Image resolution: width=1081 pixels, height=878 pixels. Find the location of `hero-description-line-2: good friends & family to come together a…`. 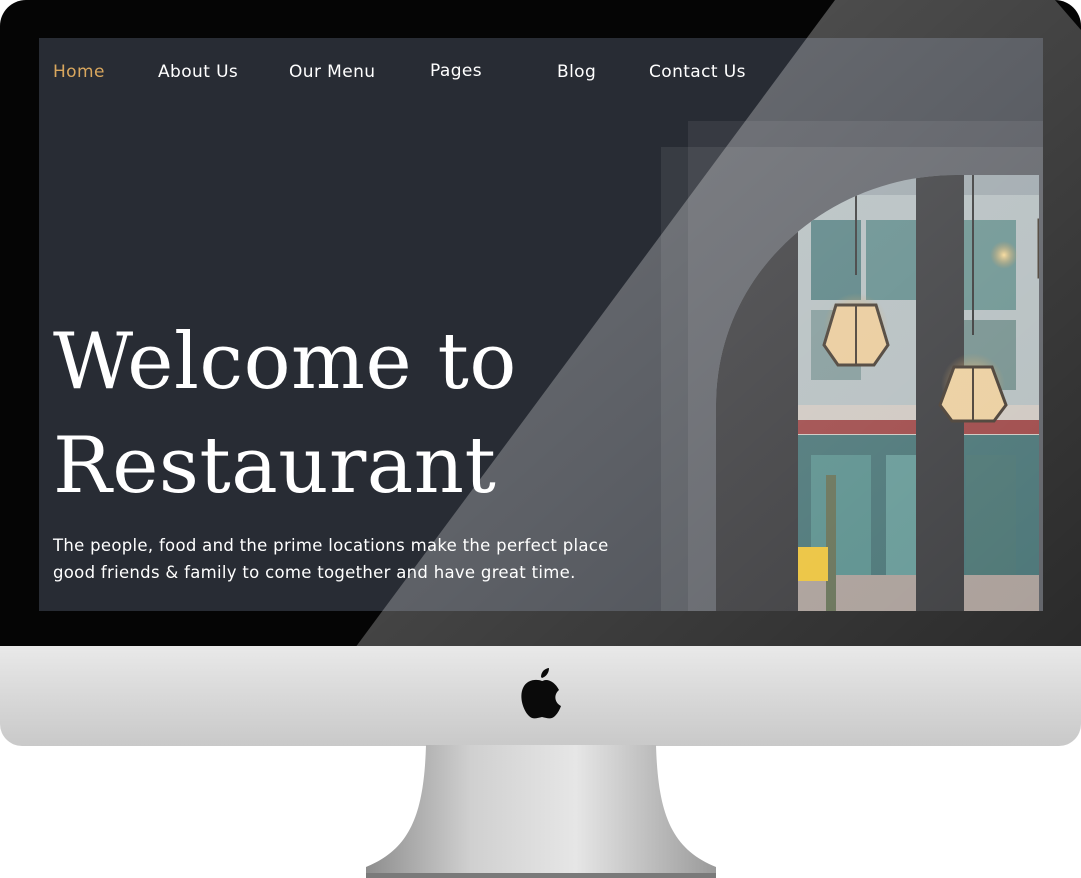

hero-description-line-2: good friends & family to come together a… is located at coordinates (314, 572).